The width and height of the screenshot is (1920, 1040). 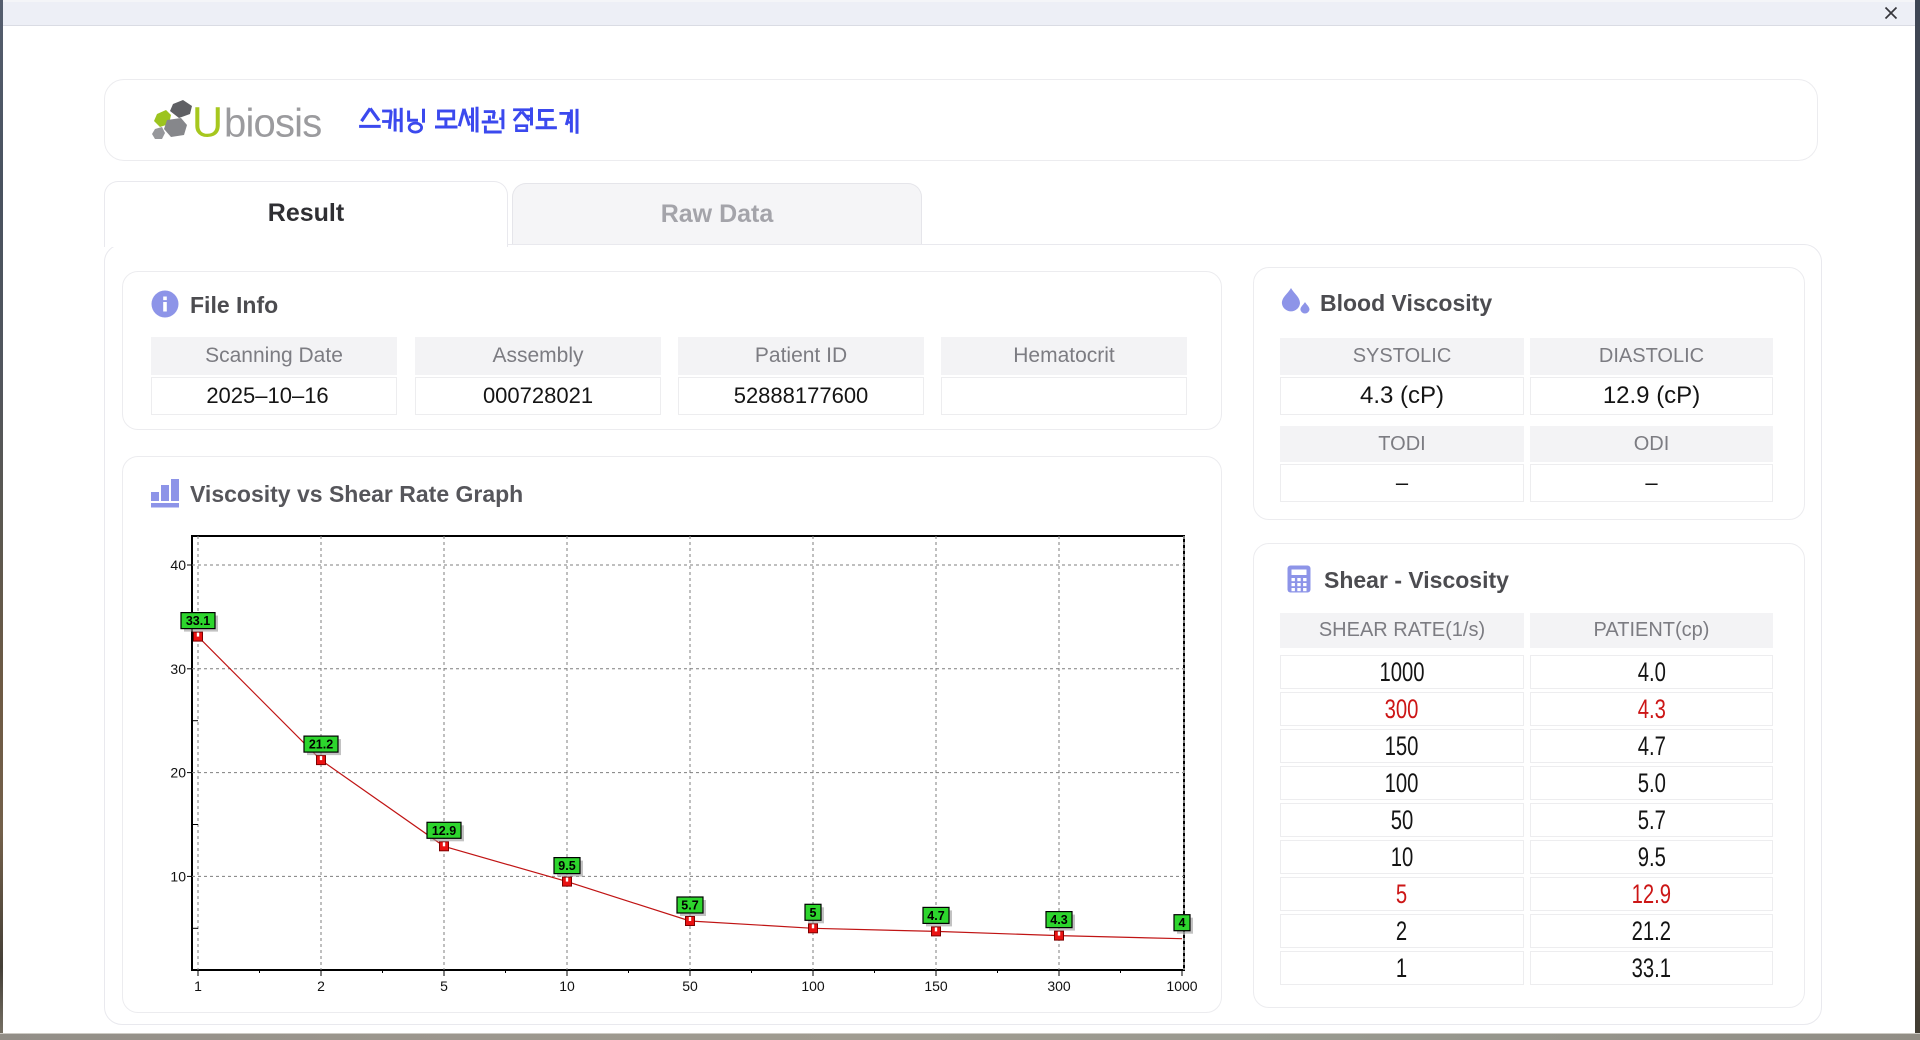 I want to click on svg-text: 40, so click(x=178, y=565).